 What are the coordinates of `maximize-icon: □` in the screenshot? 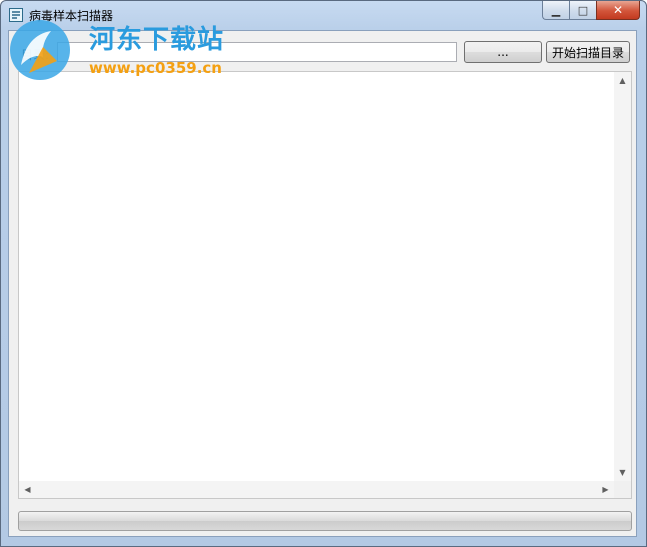 It's located at (583, 10).